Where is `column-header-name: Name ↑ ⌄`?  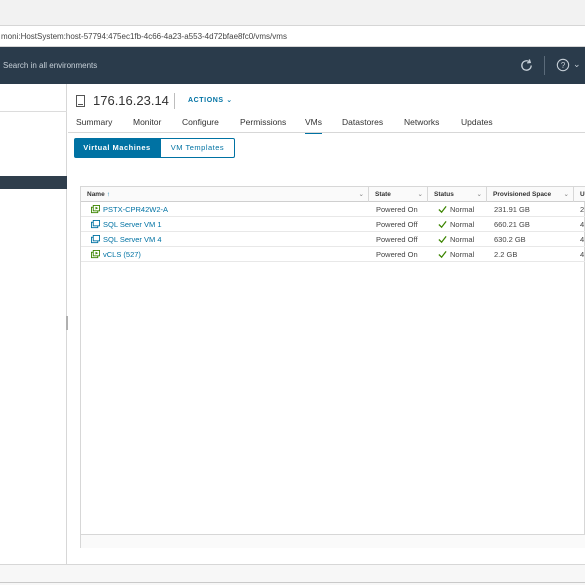
column-header-name: Name ↑ ⌄ is located at coordinates (225, 194).